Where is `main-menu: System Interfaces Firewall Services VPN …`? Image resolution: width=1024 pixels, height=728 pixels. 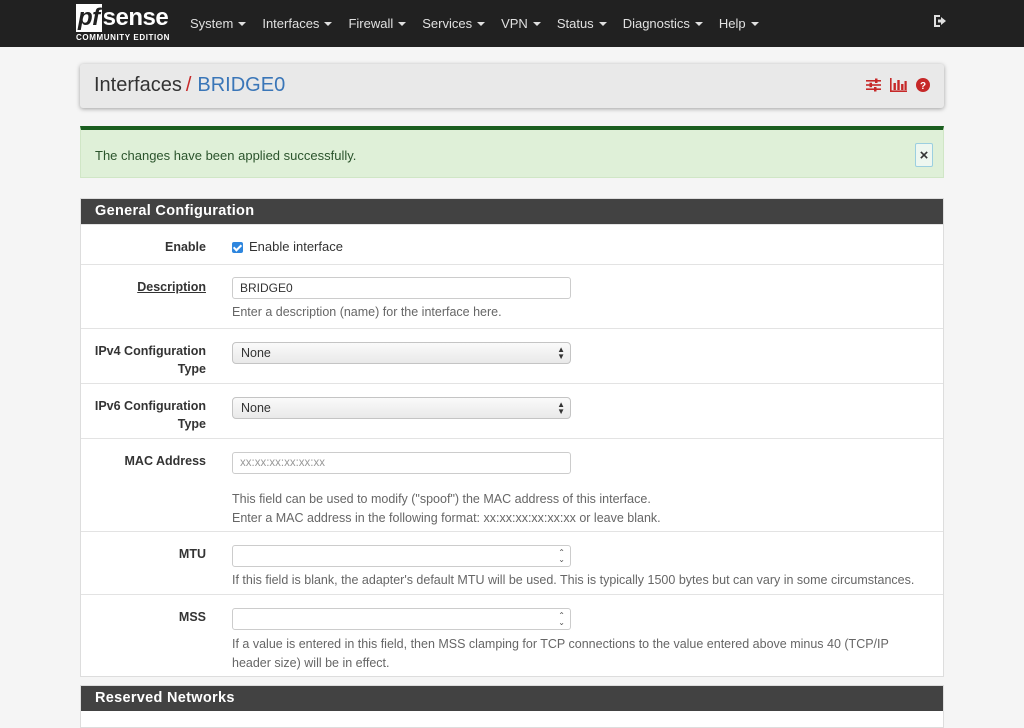 main-menu: System Interfaces Firewall Services VPN … is located at coordinates (482, 23).